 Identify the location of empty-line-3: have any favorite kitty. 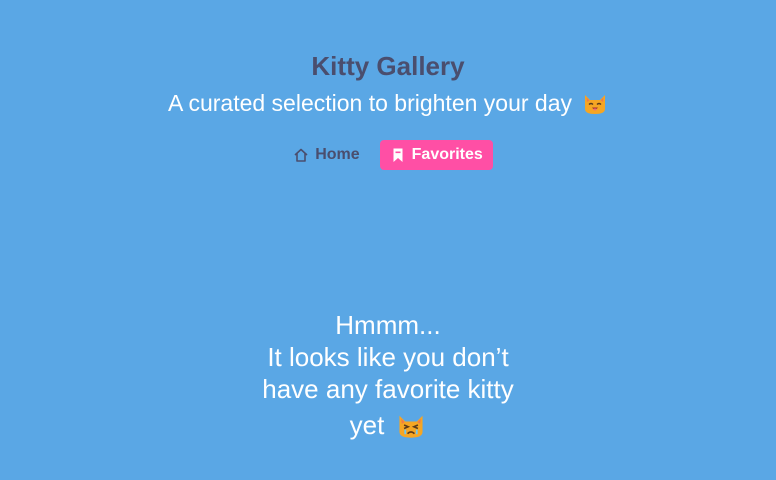
(388, 389).